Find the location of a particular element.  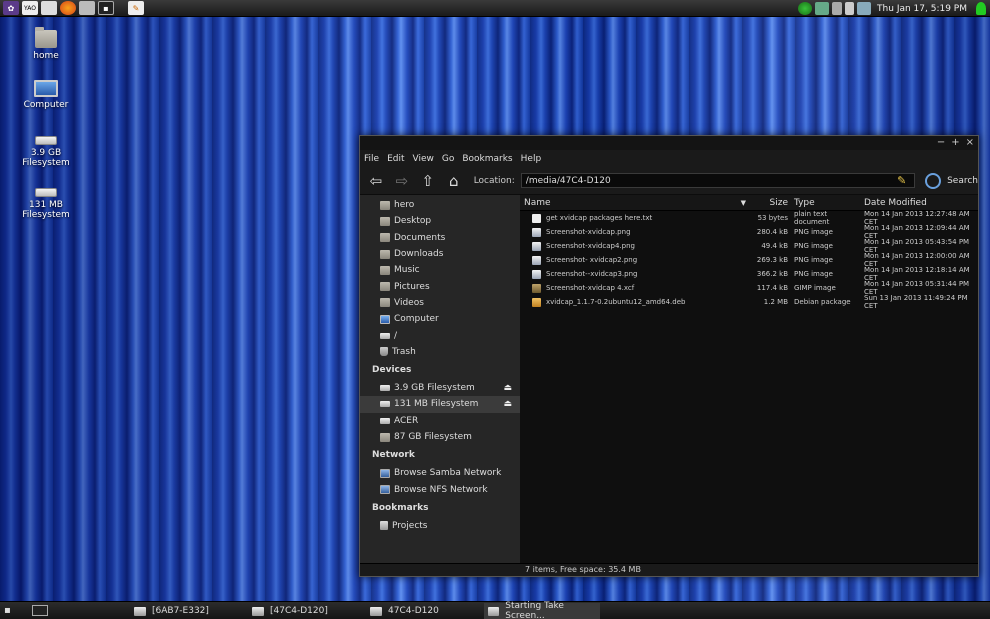

firefox-launcher-icon is located at coordinates (68, 8).